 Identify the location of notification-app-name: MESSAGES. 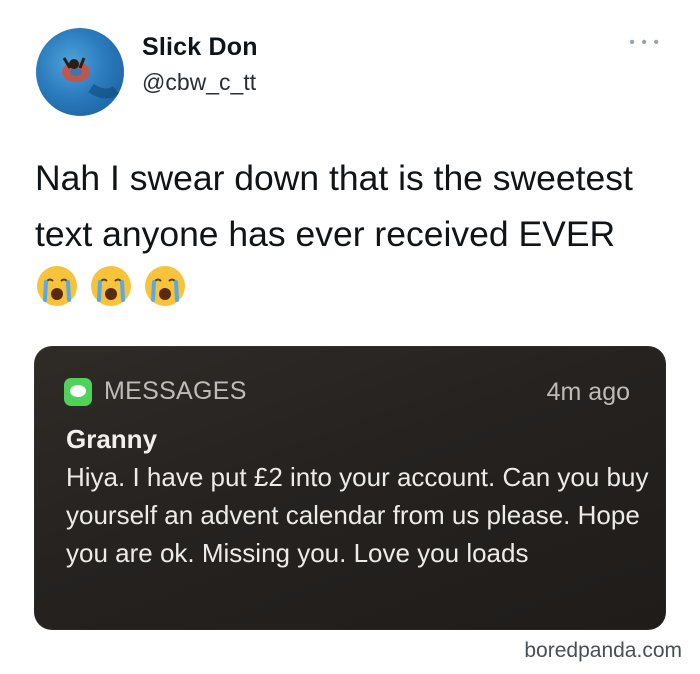
(175, 391).